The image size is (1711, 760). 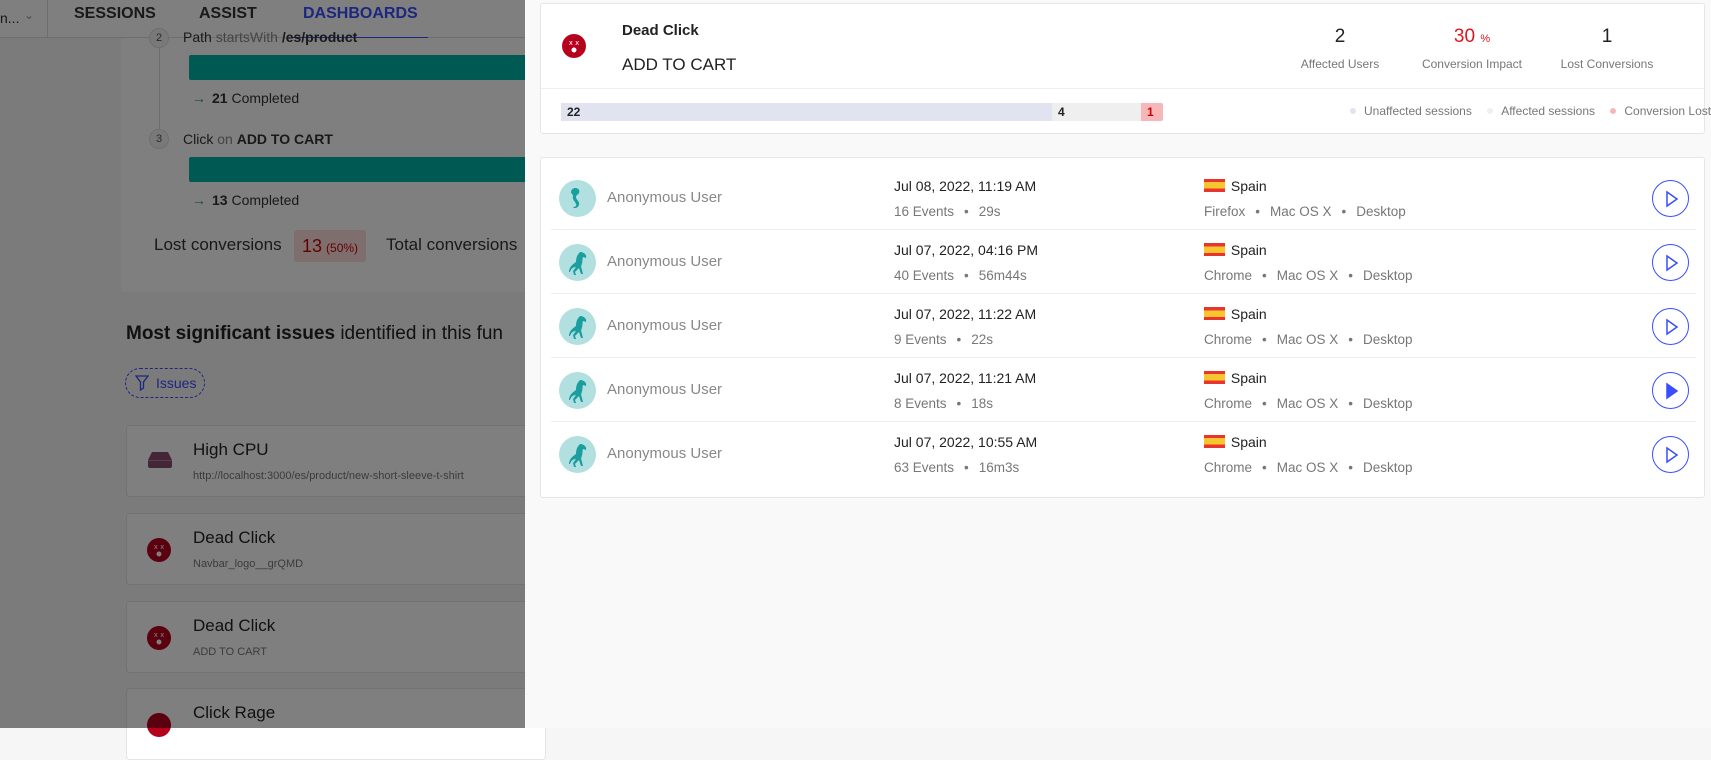 What do you see at coordinates (574, 43) in the screenshot?
I see `svg-text: x x` at bounding box center [574, 43].